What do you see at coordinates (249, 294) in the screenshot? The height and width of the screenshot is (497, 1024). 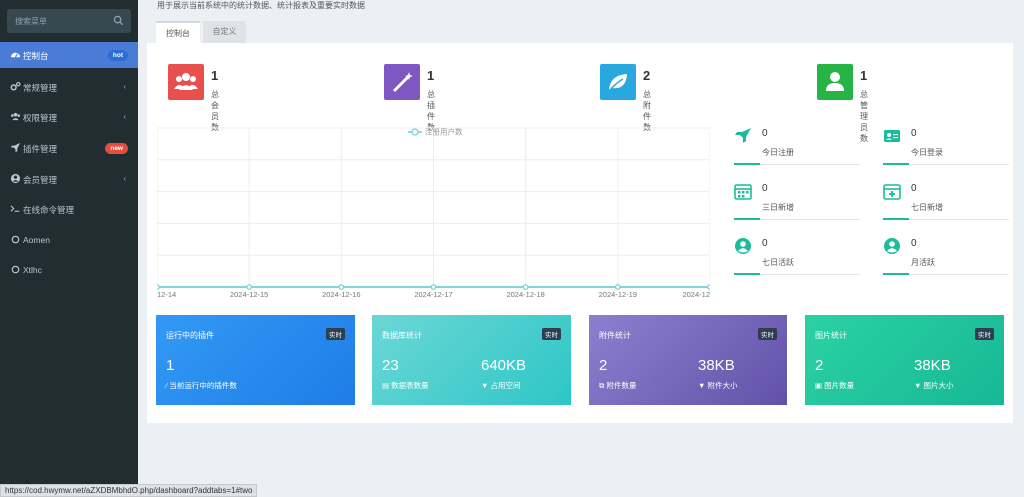 I see `x-tick-label: 2024-12-15` at bounding box center [249, 294].